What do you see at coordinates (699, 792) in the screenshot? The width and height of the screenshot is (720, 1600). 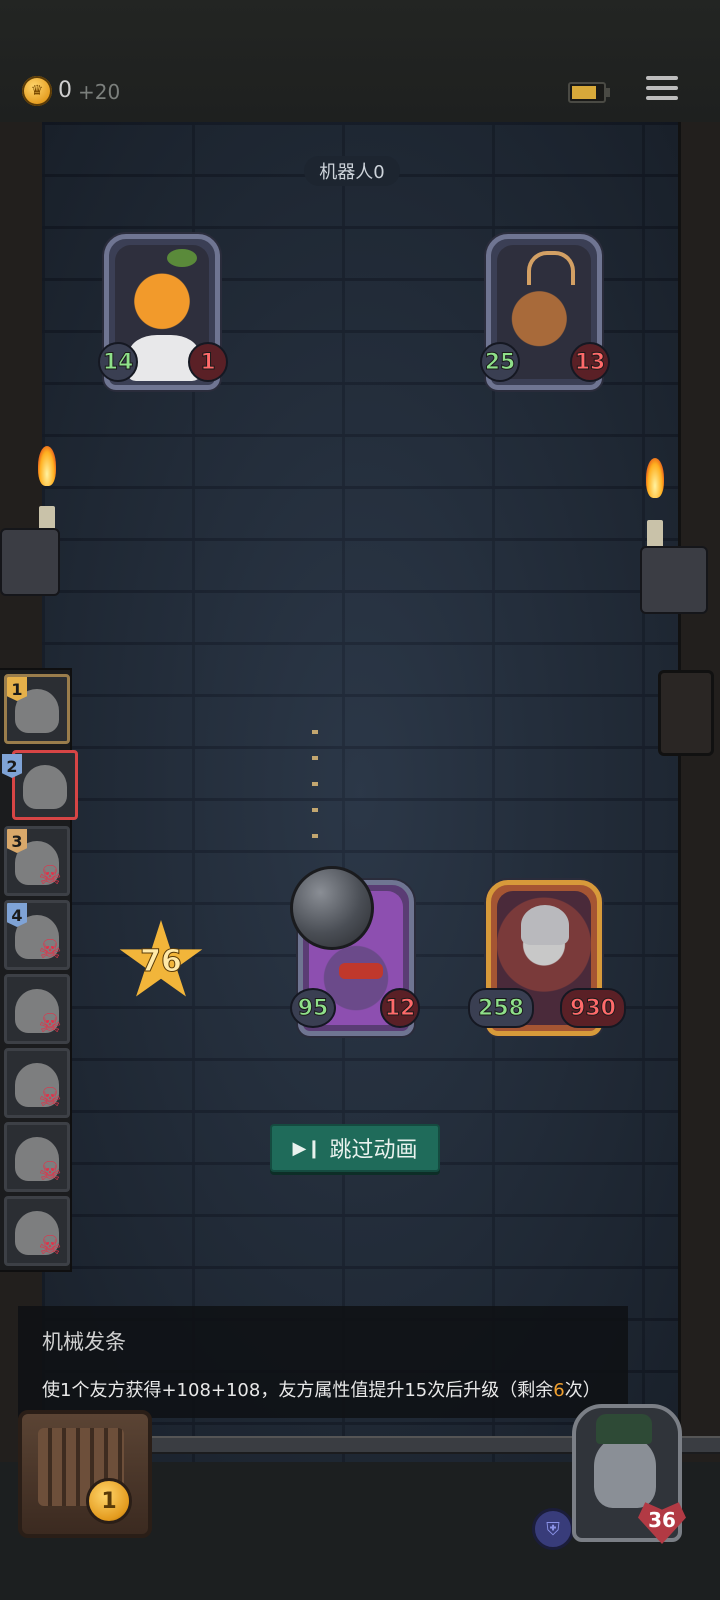 I see `right-pillar` at bounding box center [699, 792].